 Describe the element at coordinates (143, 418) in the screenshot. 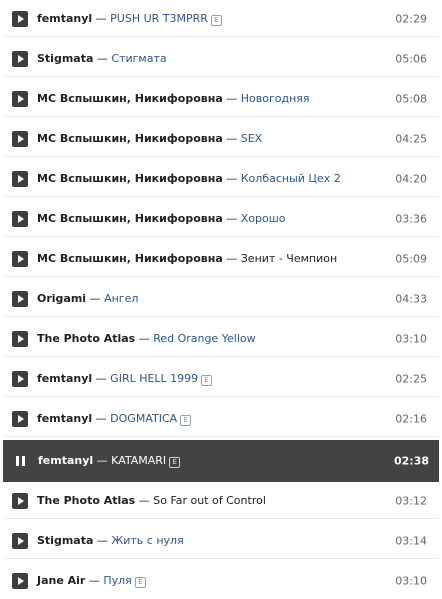

I see `track-title: DOGMATICA` at that location.